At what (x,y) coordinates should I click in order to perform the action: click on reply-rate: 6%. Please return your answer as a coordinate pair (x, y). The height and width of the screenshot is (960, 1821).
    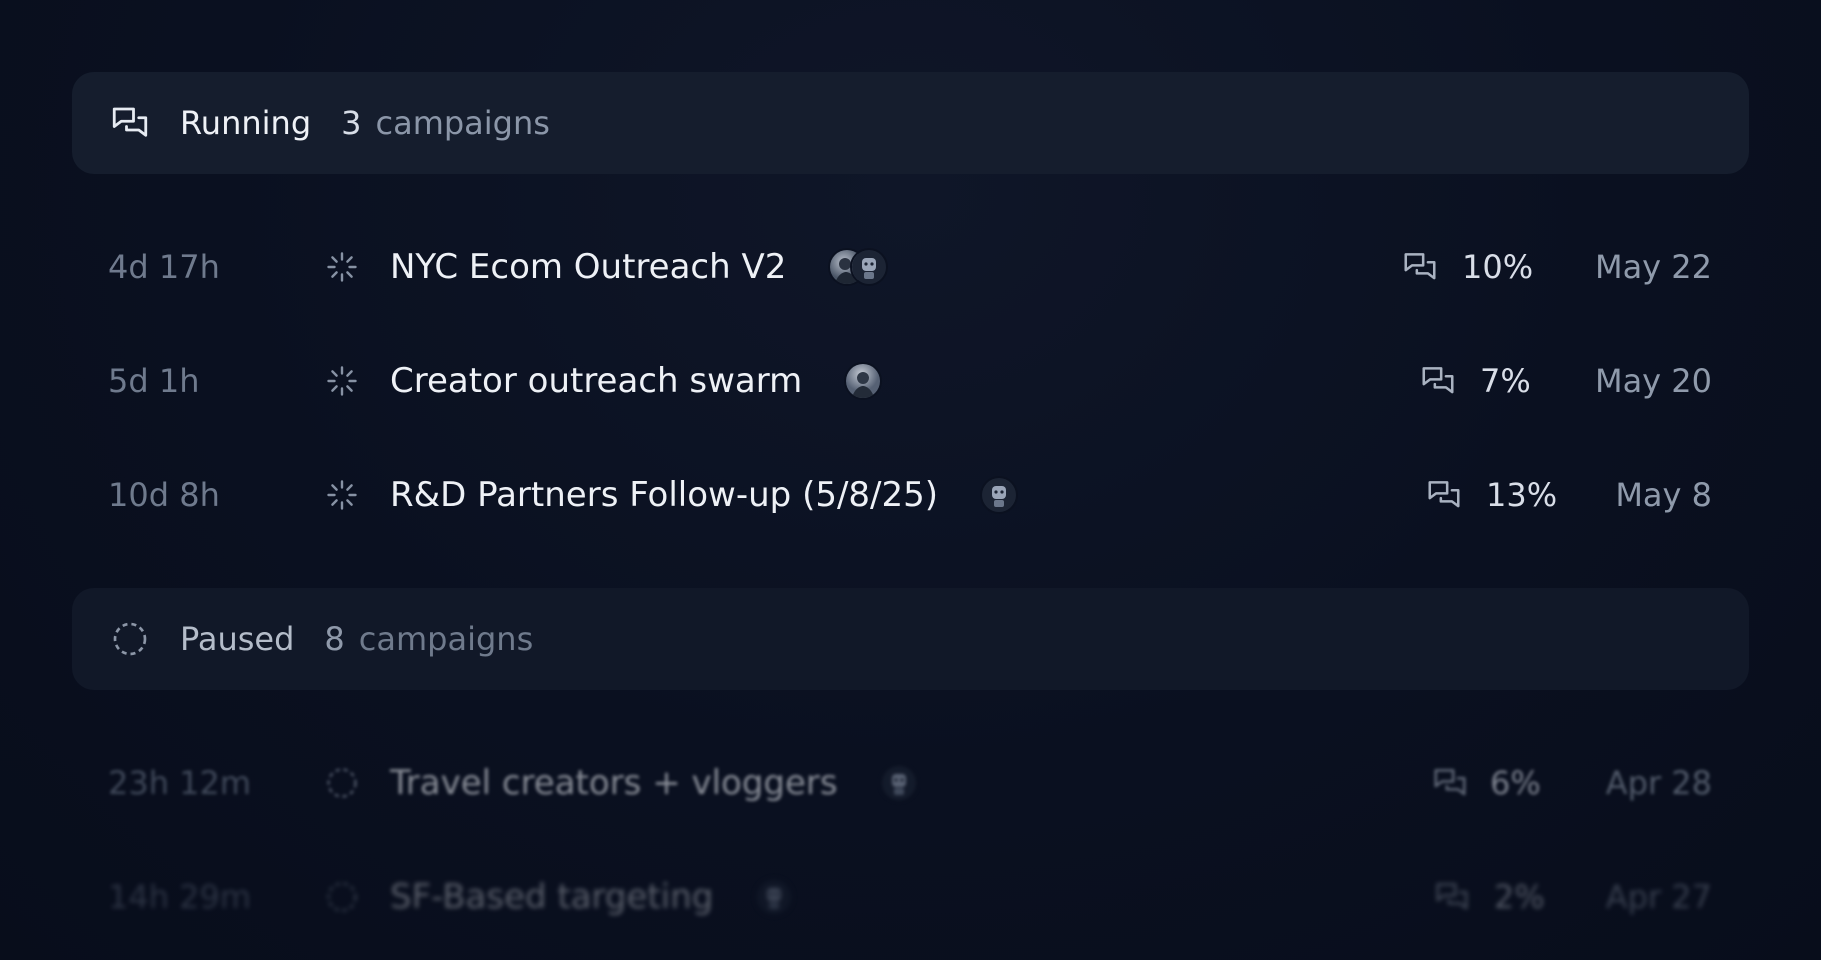
    Looking at the image, I should click on (1515, 783).